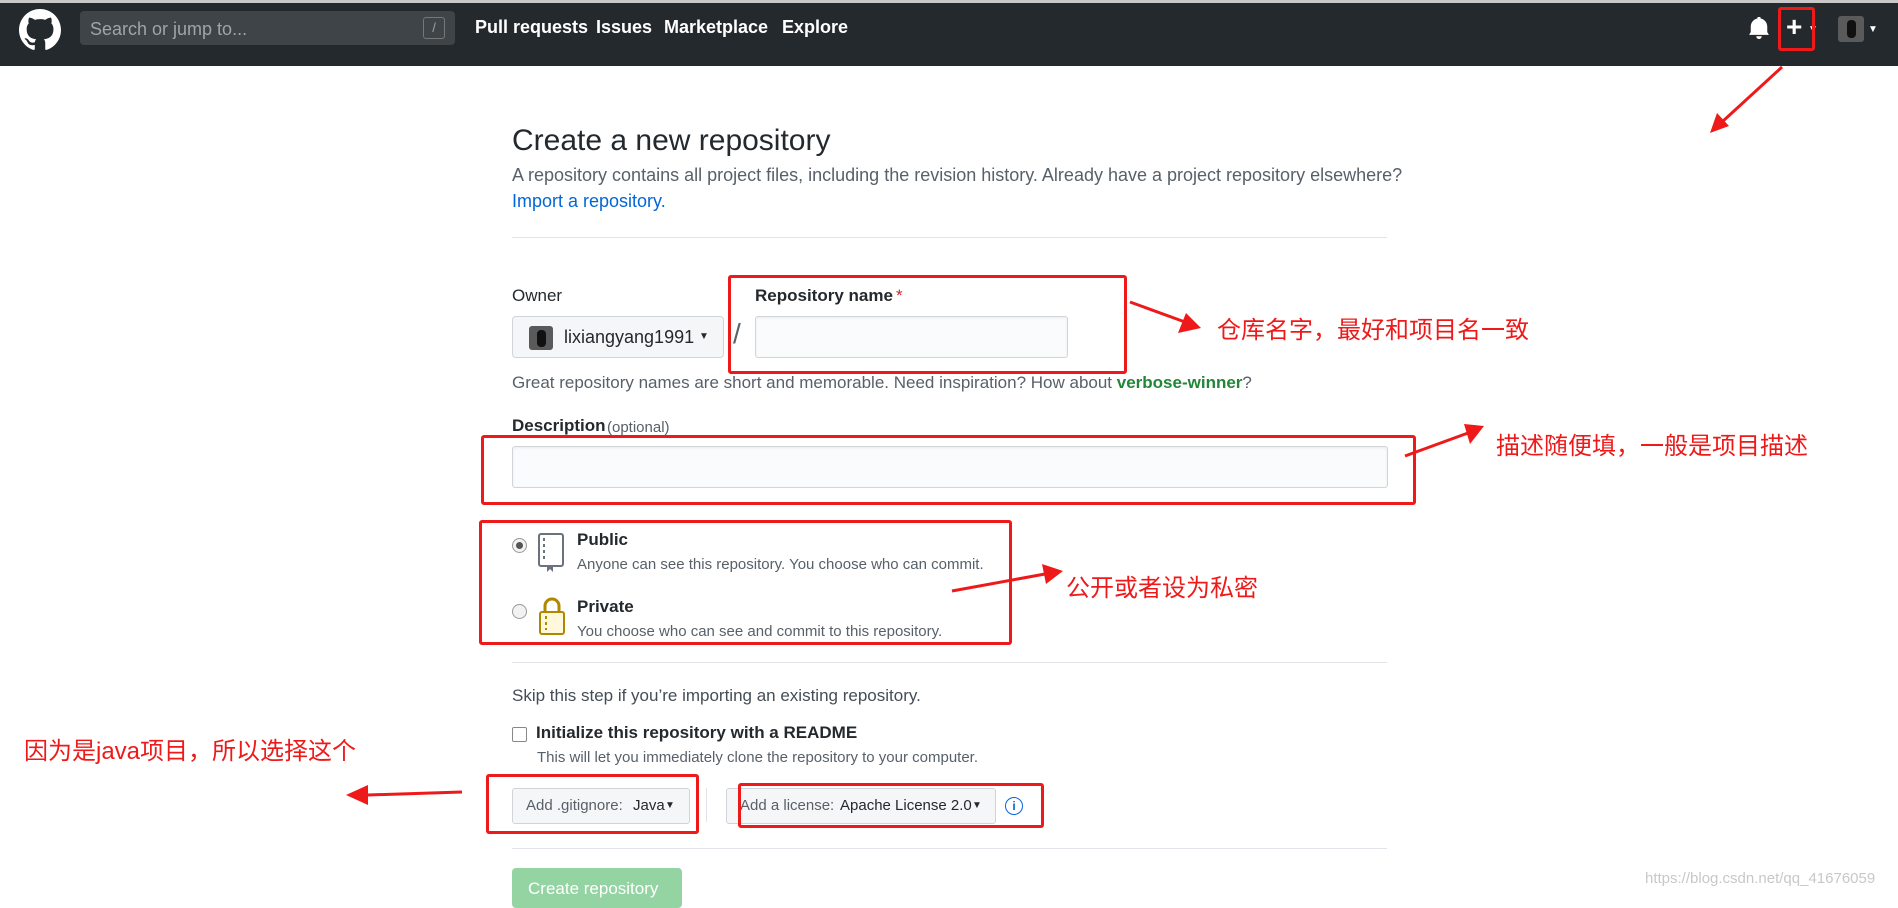  Describe the element at coordinates (1373, 330) in the screenshot. I see `annotation-repo-name: 仓库名字，最好和项目名一致` at that location.